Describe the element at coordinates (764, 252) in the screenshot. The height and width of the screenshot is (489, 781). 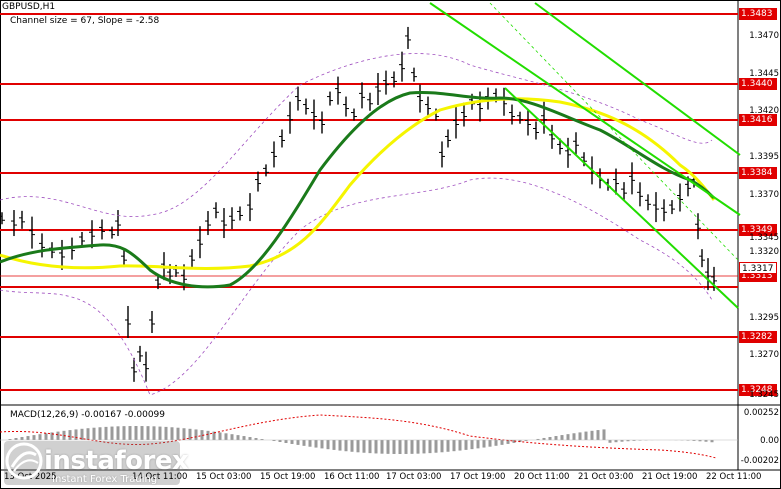
I see `price-tick: 1.3320` at that location.